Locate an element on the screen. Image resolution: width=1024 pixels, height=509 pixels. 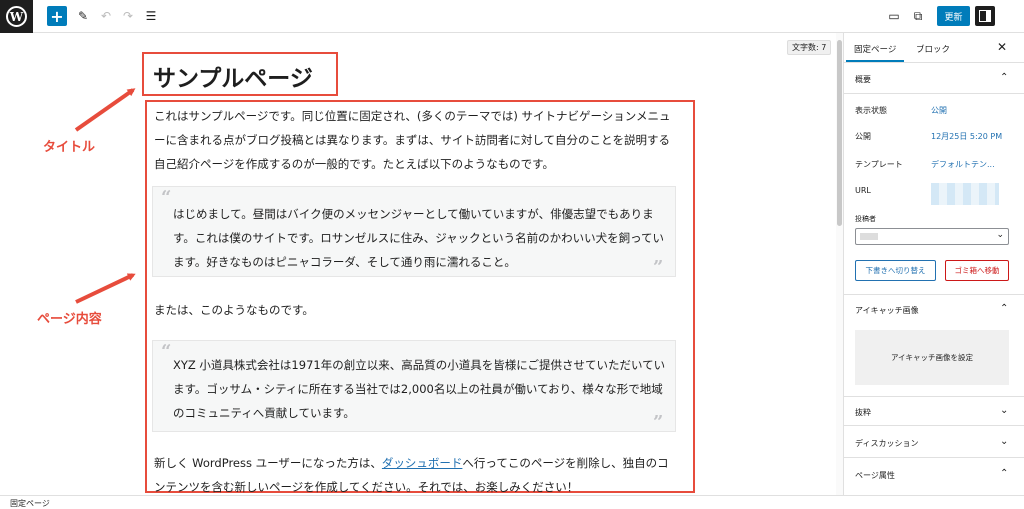
publish-date-value: 12月25日 5:20 PM is located at coordinates (966, 136).